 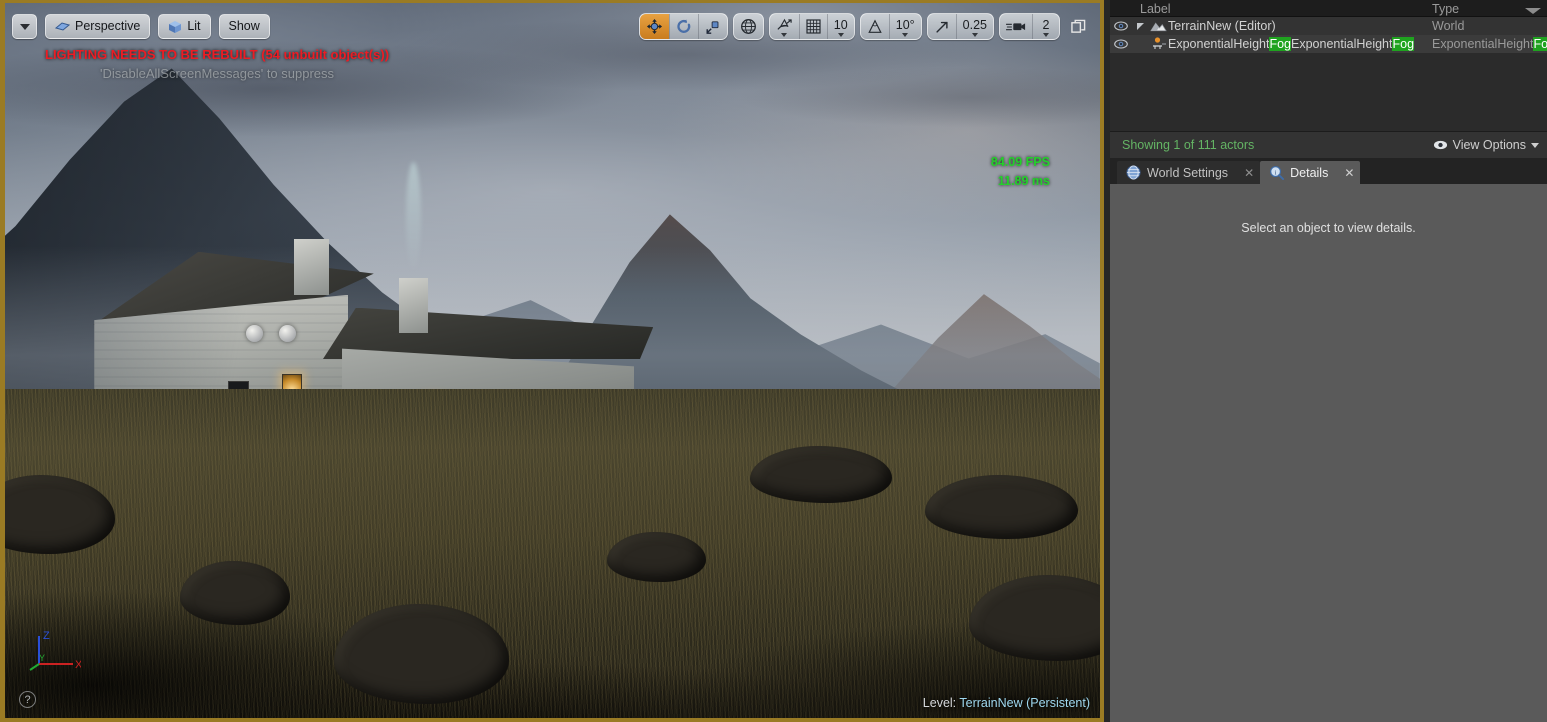 I want to click on viewport-left-toolbar: Perspective Lit Show, so click(x=141, y=26).